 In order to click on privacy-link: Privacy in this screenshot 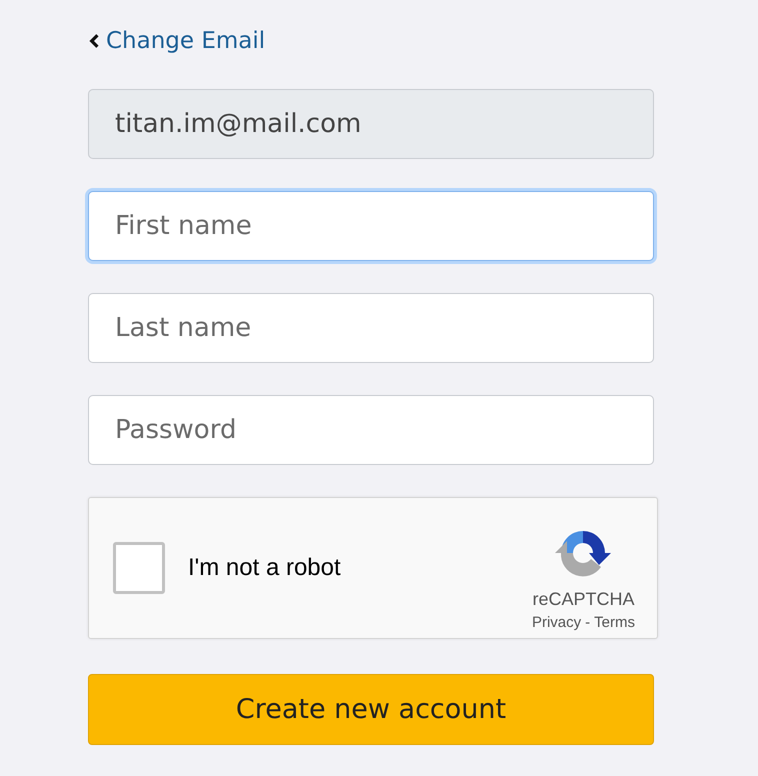, I will do `click(557, 622)`.